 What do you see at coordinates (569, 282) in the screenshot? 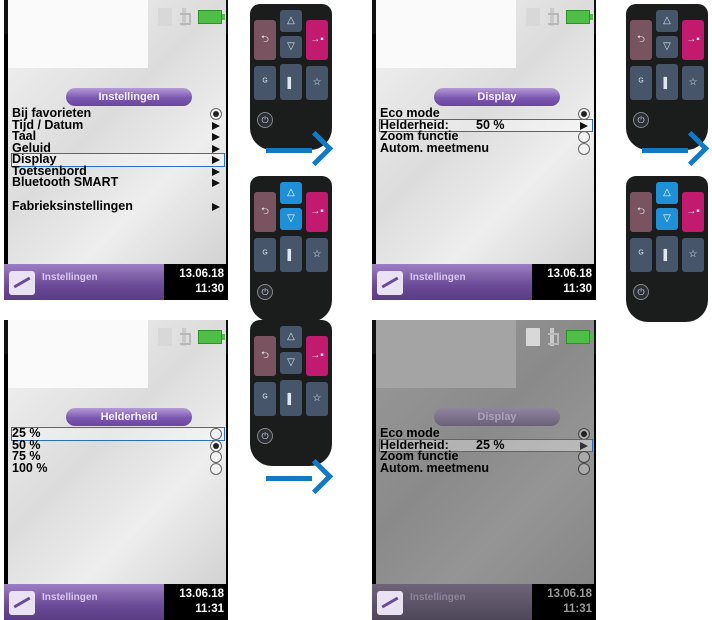
I see `datetime: 13.06.18 11:30` at bounding box center [569, 282].